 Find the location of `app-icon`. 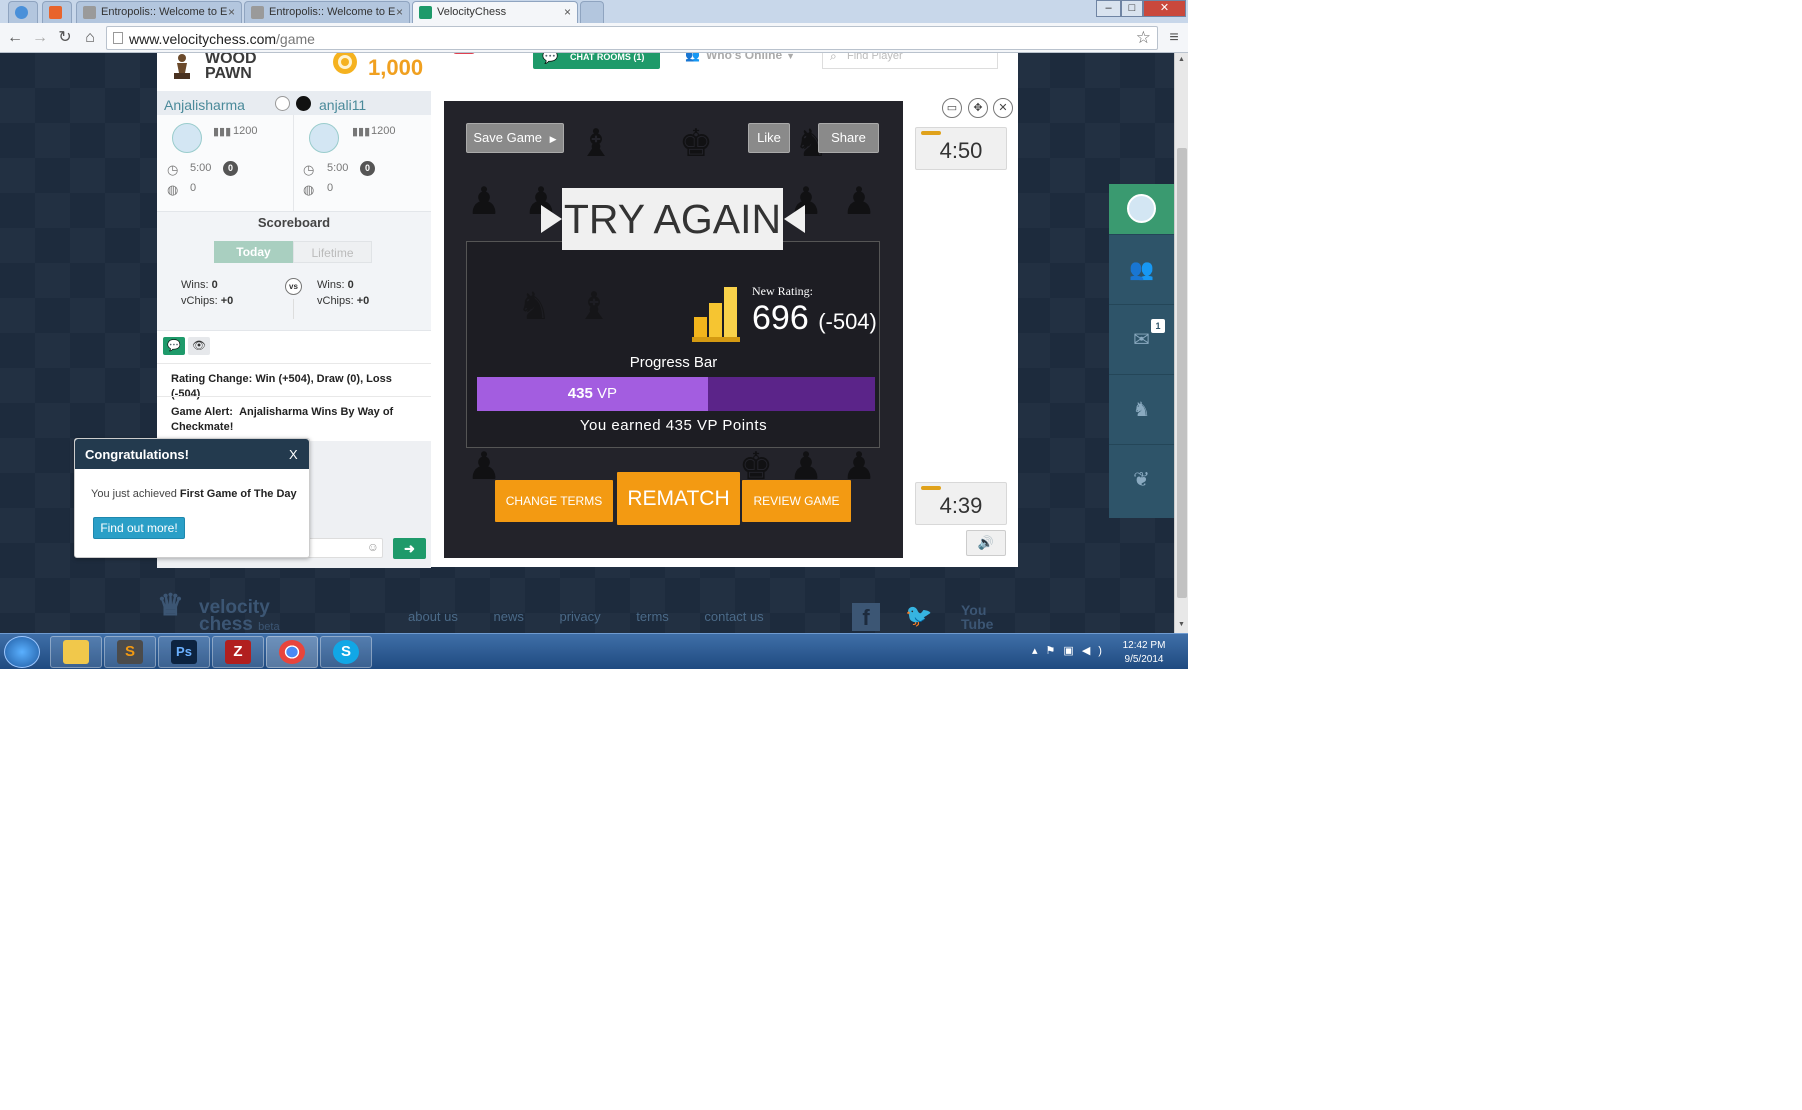

app-icon is located at coordinates (21, 12).